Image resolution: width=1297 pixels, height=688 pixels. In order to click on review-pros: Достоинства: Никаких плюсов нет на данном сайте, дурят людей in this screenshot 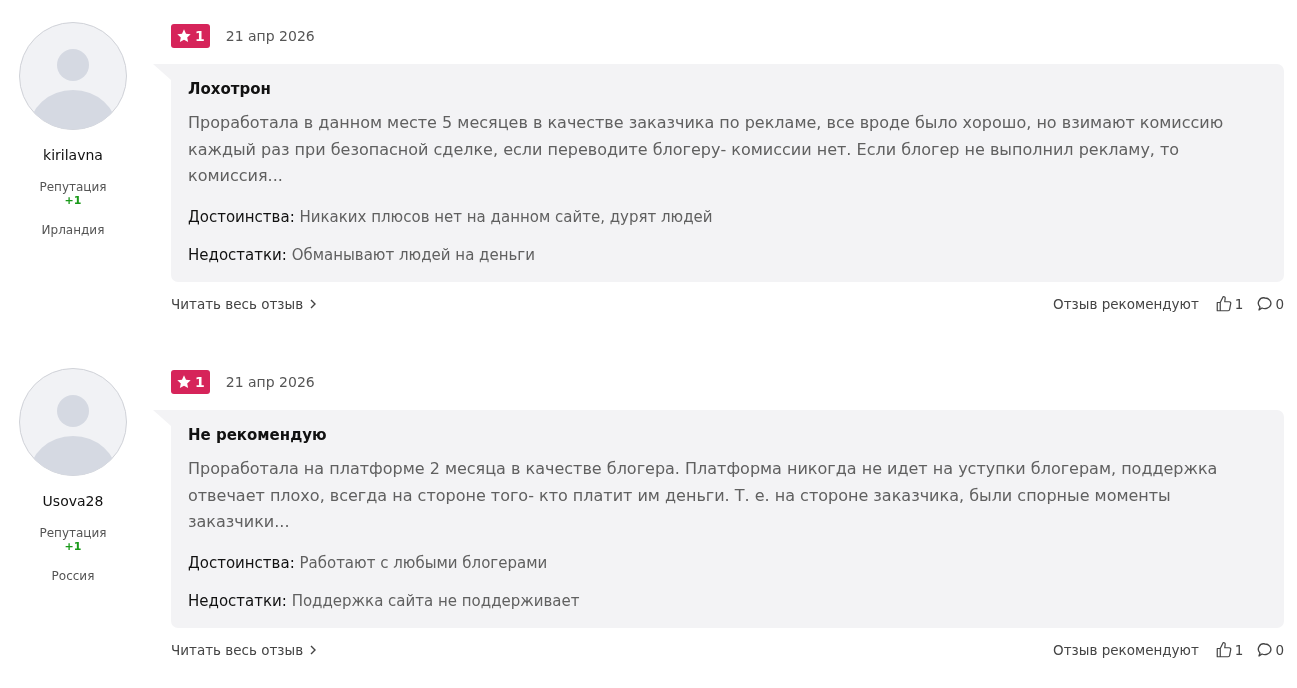, I will do `click(451, 217)`.